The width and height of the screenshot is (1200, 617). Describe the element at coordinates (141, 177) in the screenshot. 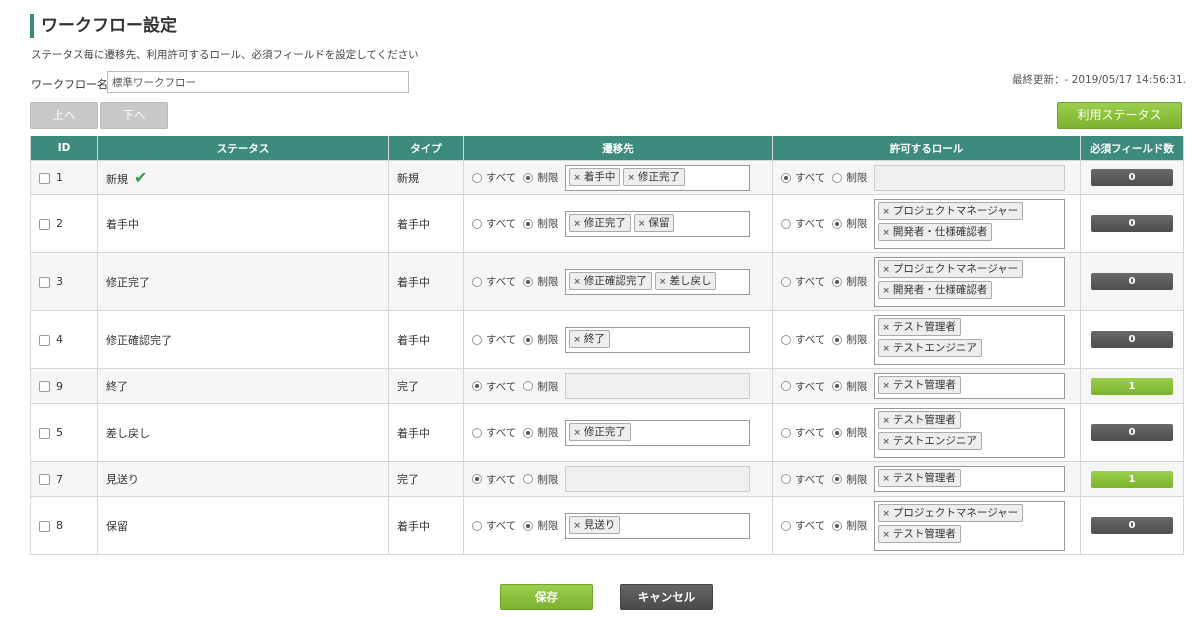

I see `check-icon: ✔` at that location.